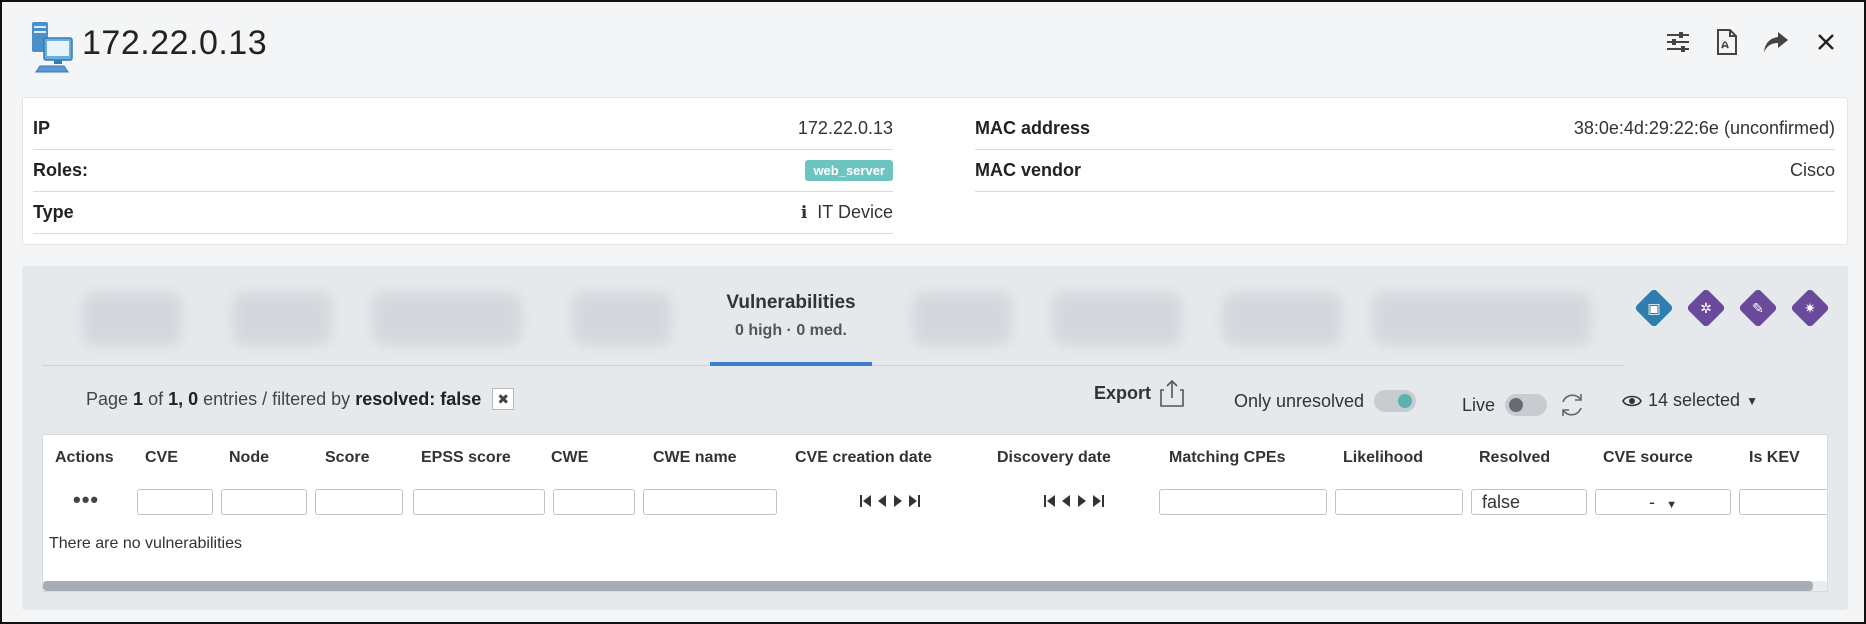  What do you see at coordinates (418, 398) in the screenshot?
I see `filter-label: resolved: false` at bounding box center [418, 398].